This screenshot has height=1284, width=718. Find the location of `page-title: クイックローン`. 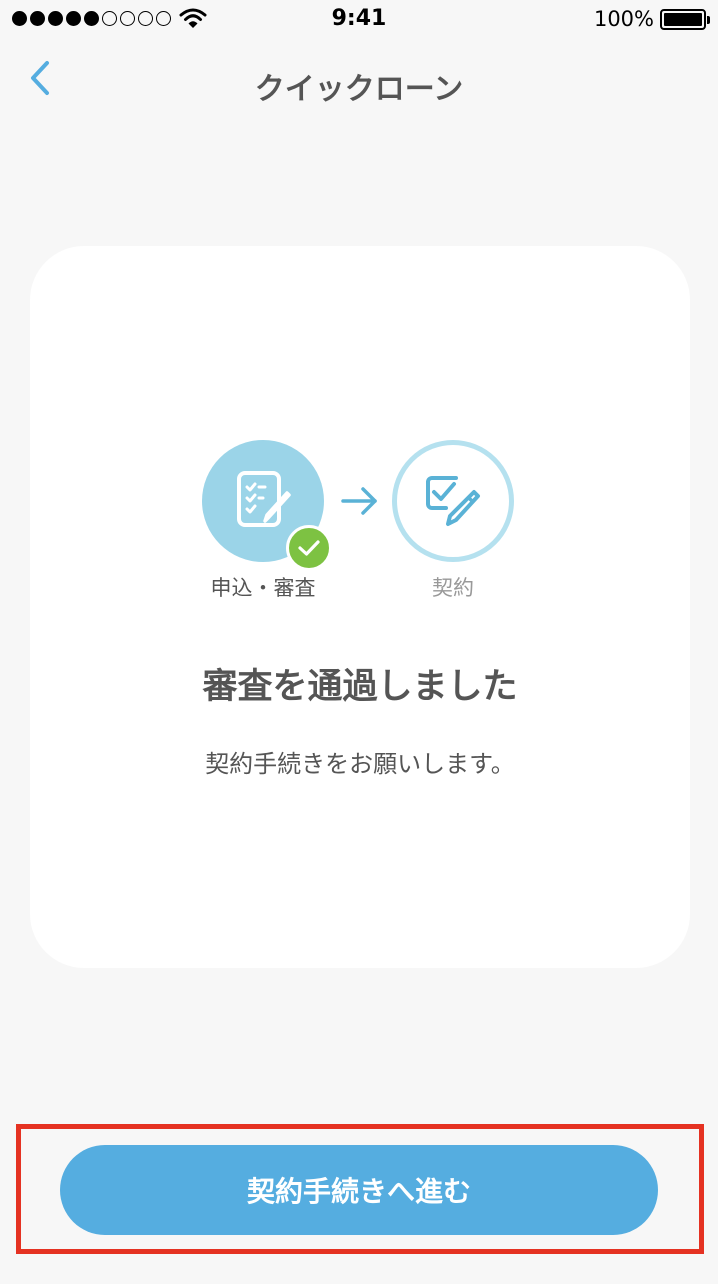

page-title: クイックローン is located at coordinates (359, 89).